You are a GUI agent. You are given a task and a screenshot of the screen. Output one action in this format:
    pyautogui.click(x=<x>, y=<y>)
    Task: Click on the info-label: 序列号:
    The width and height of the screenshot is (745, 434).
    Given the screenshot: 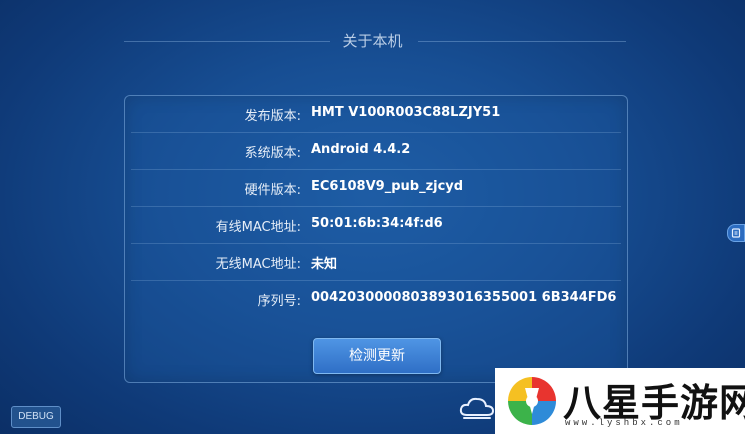 What is the action you would take?
    pyautogui.click(x=279, y=301)
    